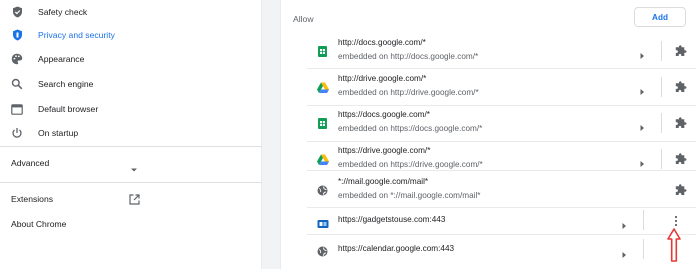 Image resolution: width=696 pixels, height=269 pixels. I want to click on sidebar-item-default-browser: Default browser, so click(131, 109).